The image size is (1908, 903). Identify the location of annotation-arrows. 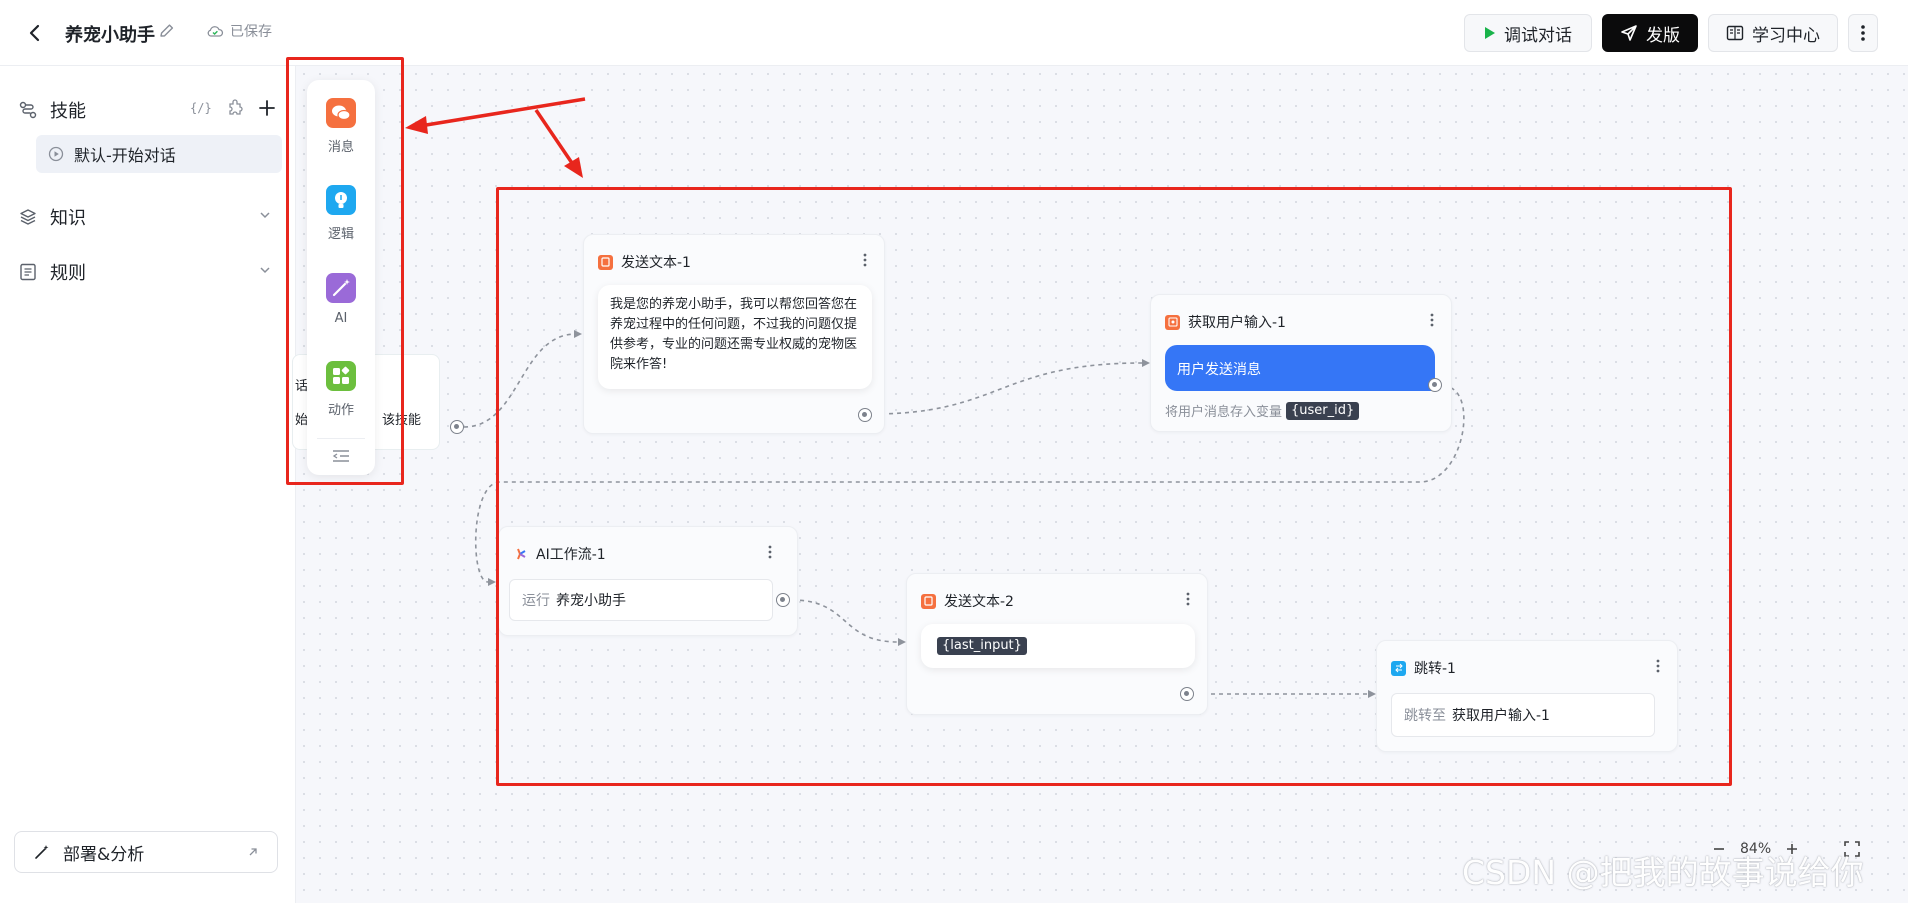
(495, 137).